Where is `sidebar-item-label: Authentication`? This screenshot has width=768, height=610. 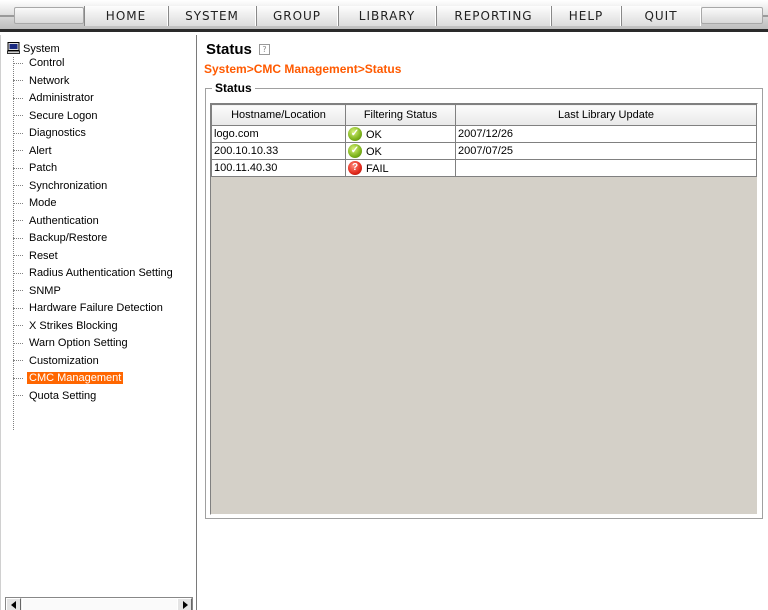 sidebar-item-label: Authentication is located at coordinates (64, 220).